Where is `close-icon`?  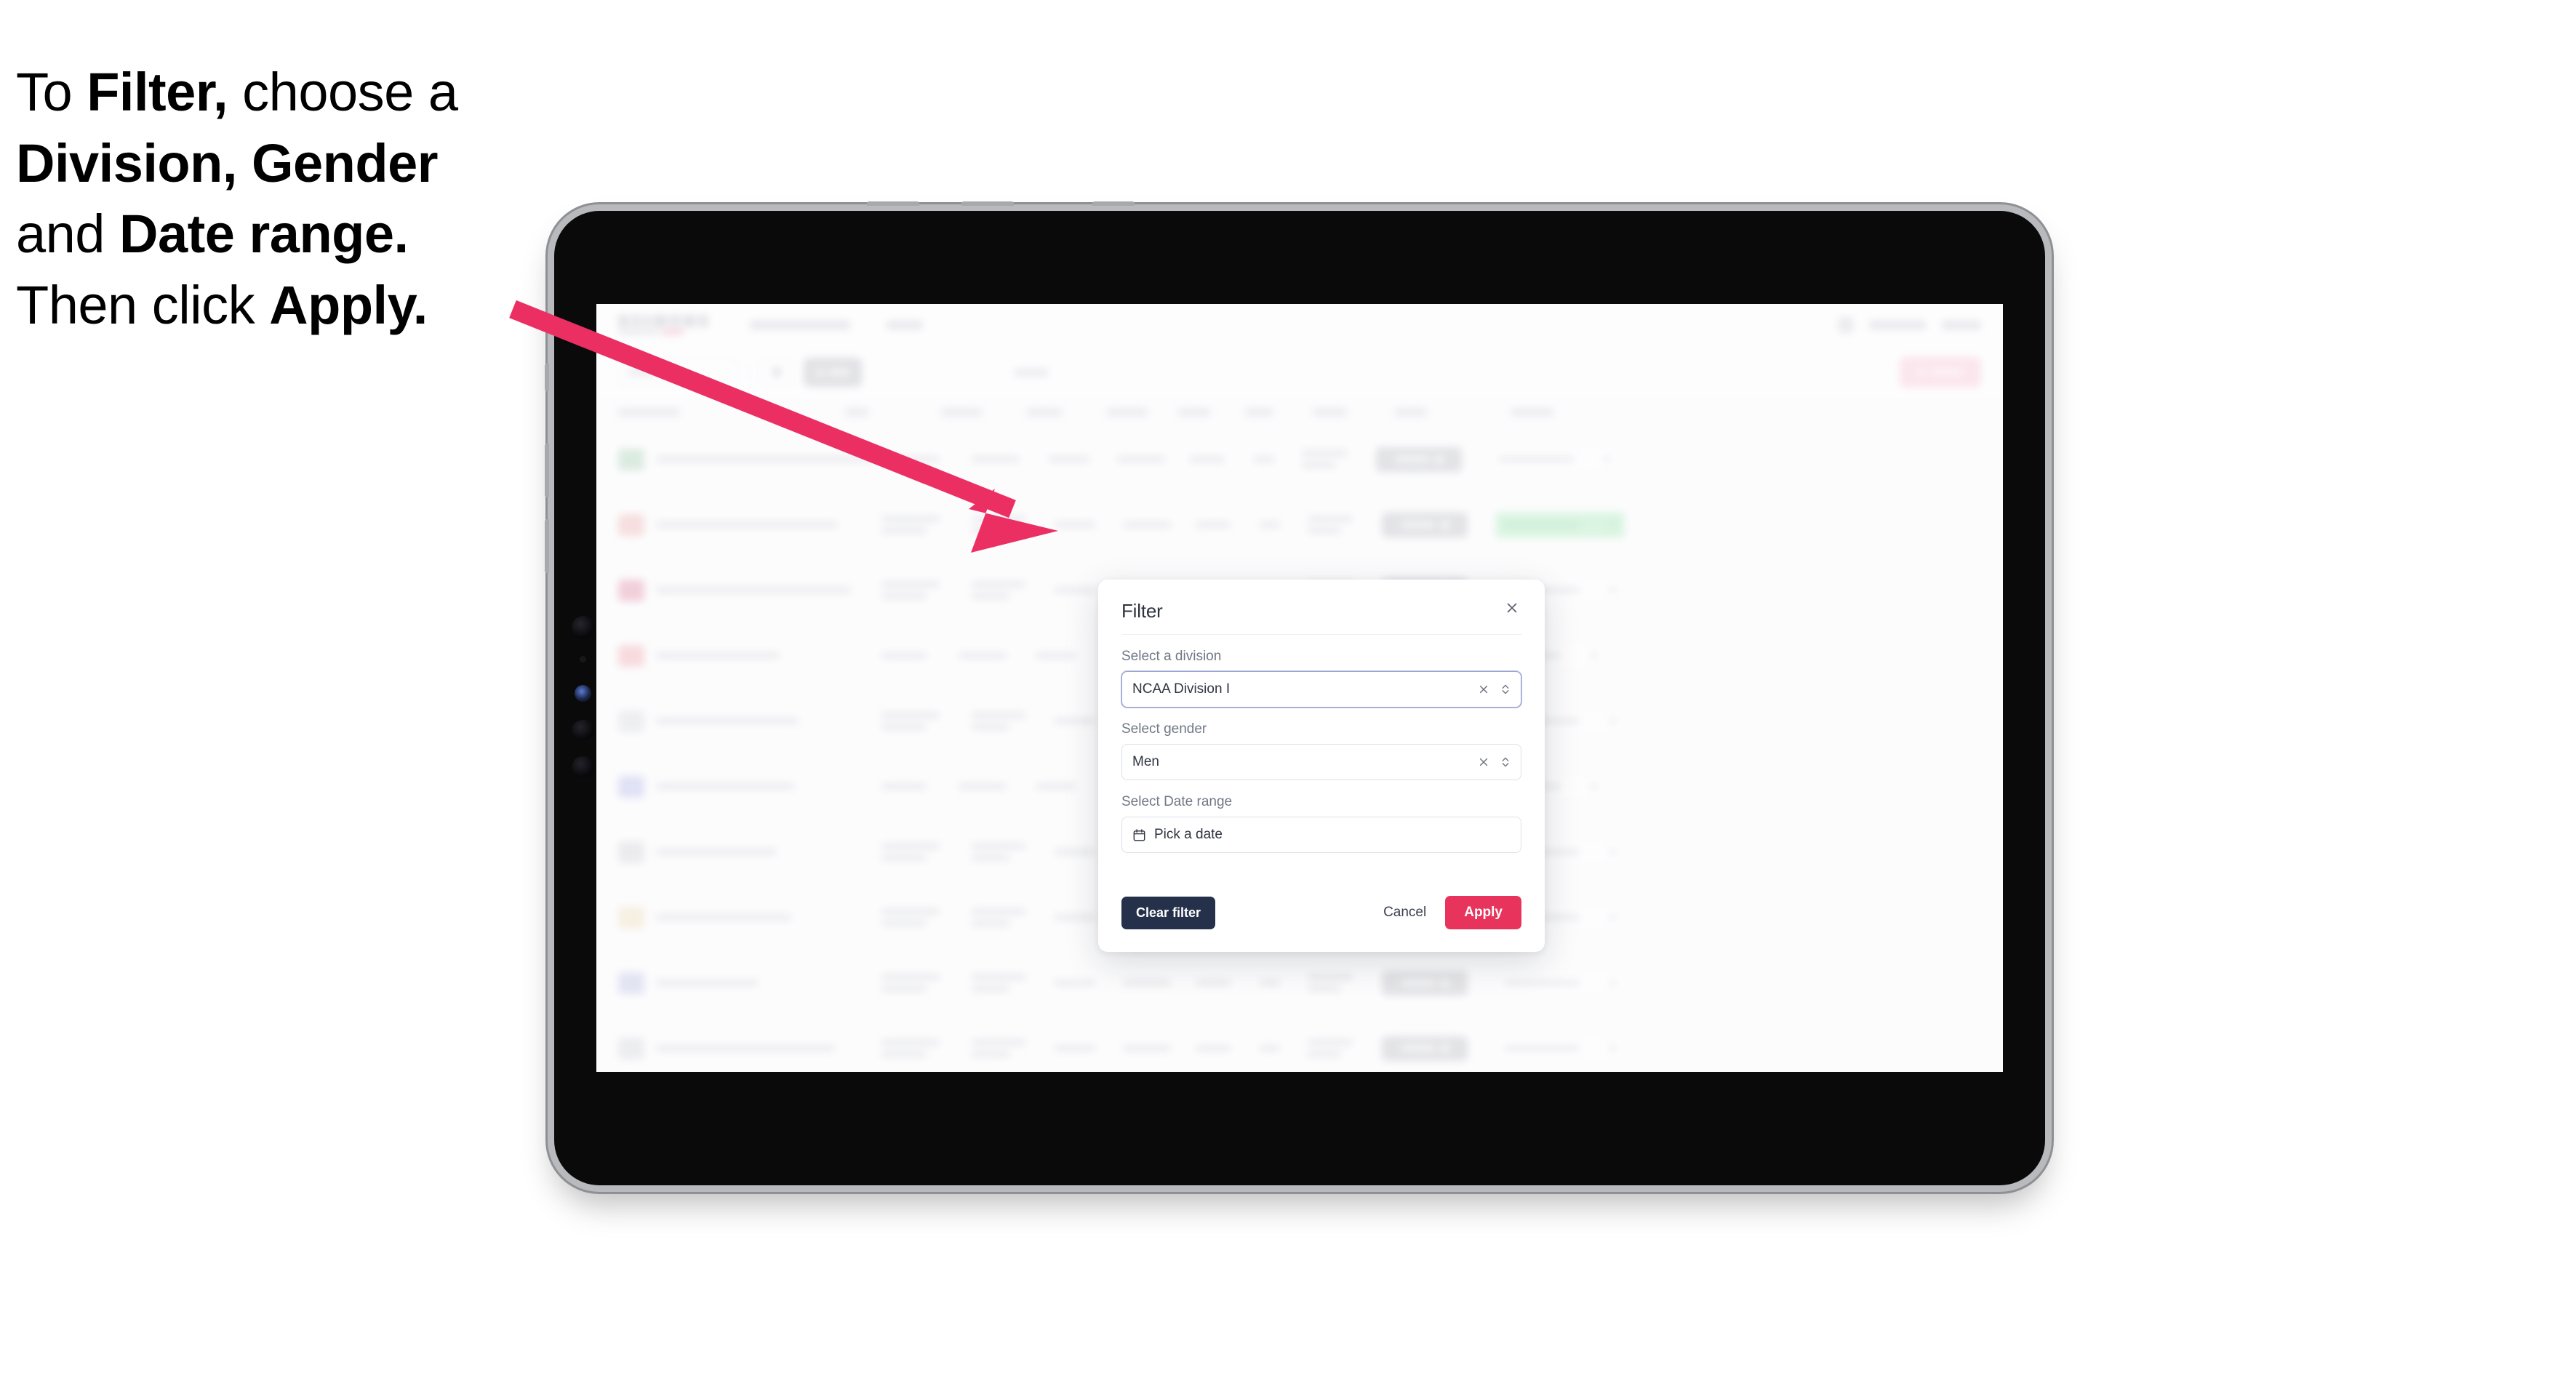 close-icon is located at coordinates (1512, 608).